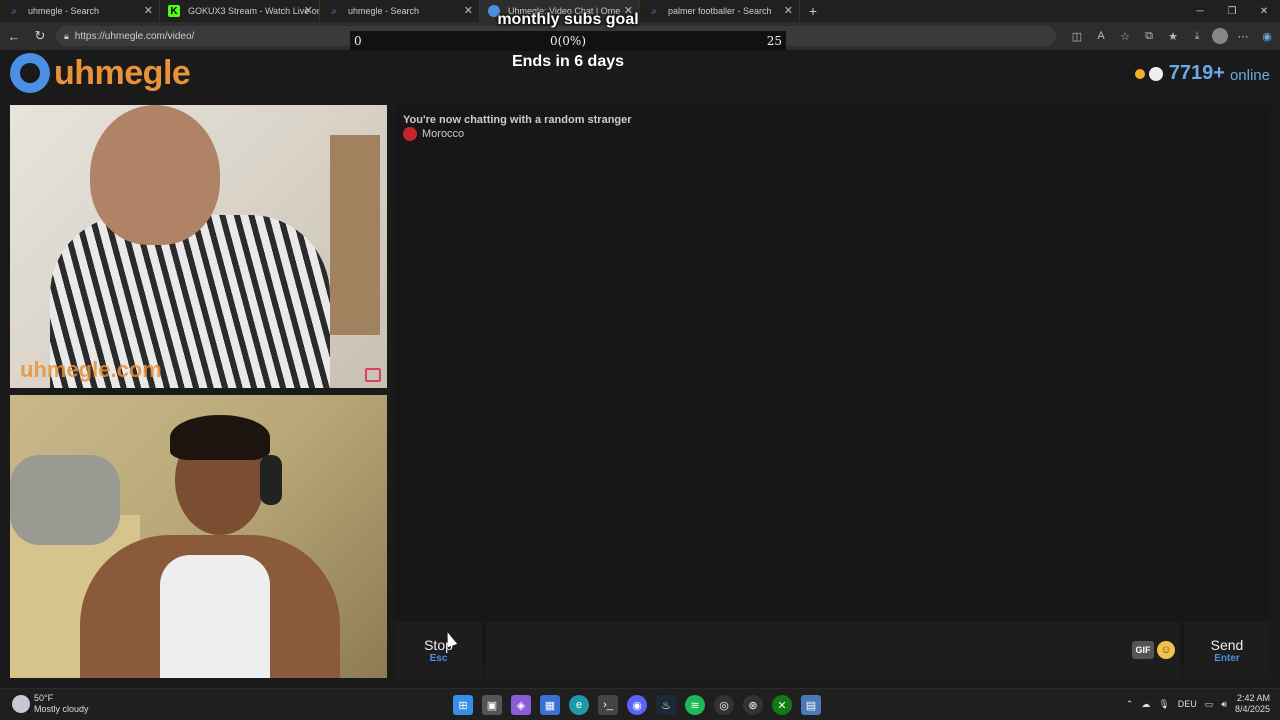  Describe the element at coordinates (198, 246) in the screenshot. I see `stranger-video: uhmegle.com` at that location.